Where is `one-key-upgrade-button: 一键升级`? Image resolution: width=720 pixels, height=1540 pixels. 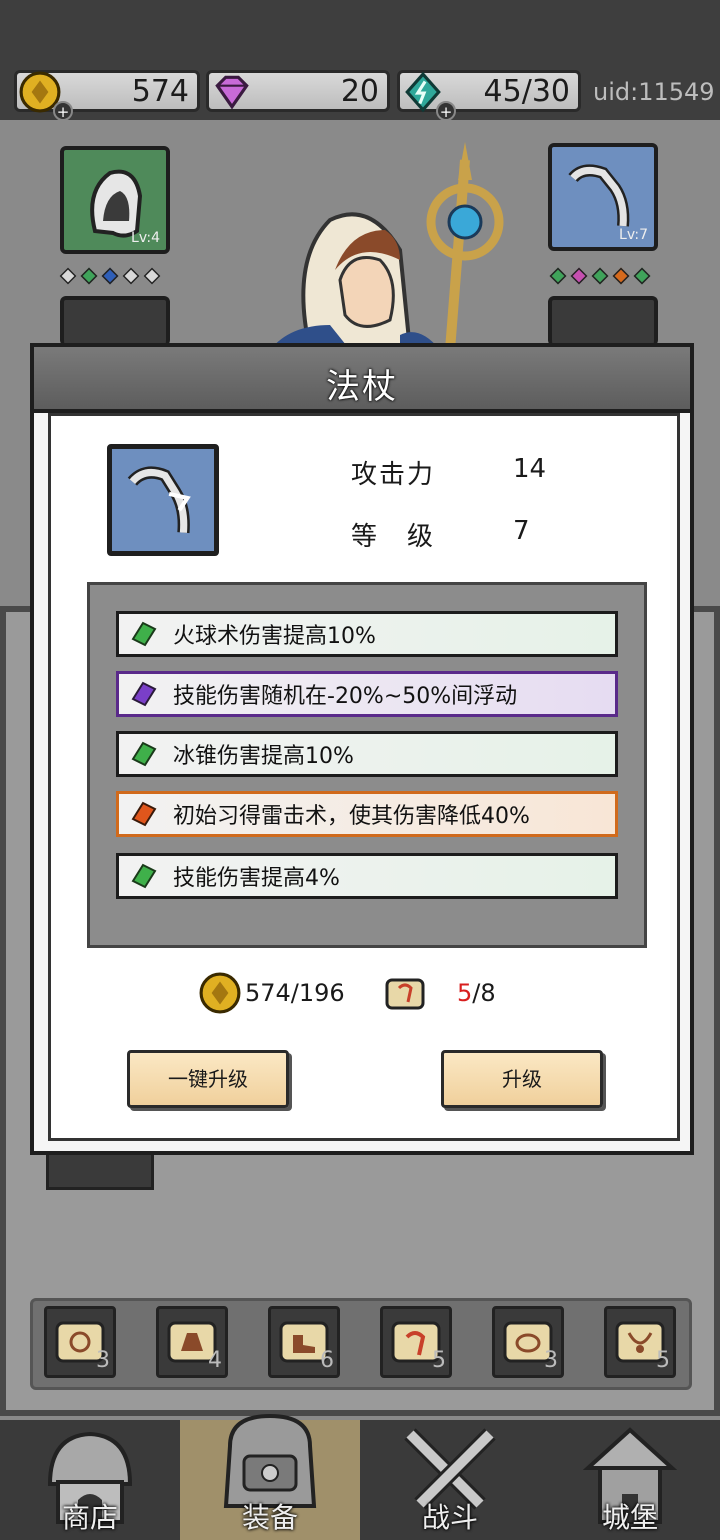 one-key-upgrade-button: 一键升级 is located at coordinates (208, 1079).